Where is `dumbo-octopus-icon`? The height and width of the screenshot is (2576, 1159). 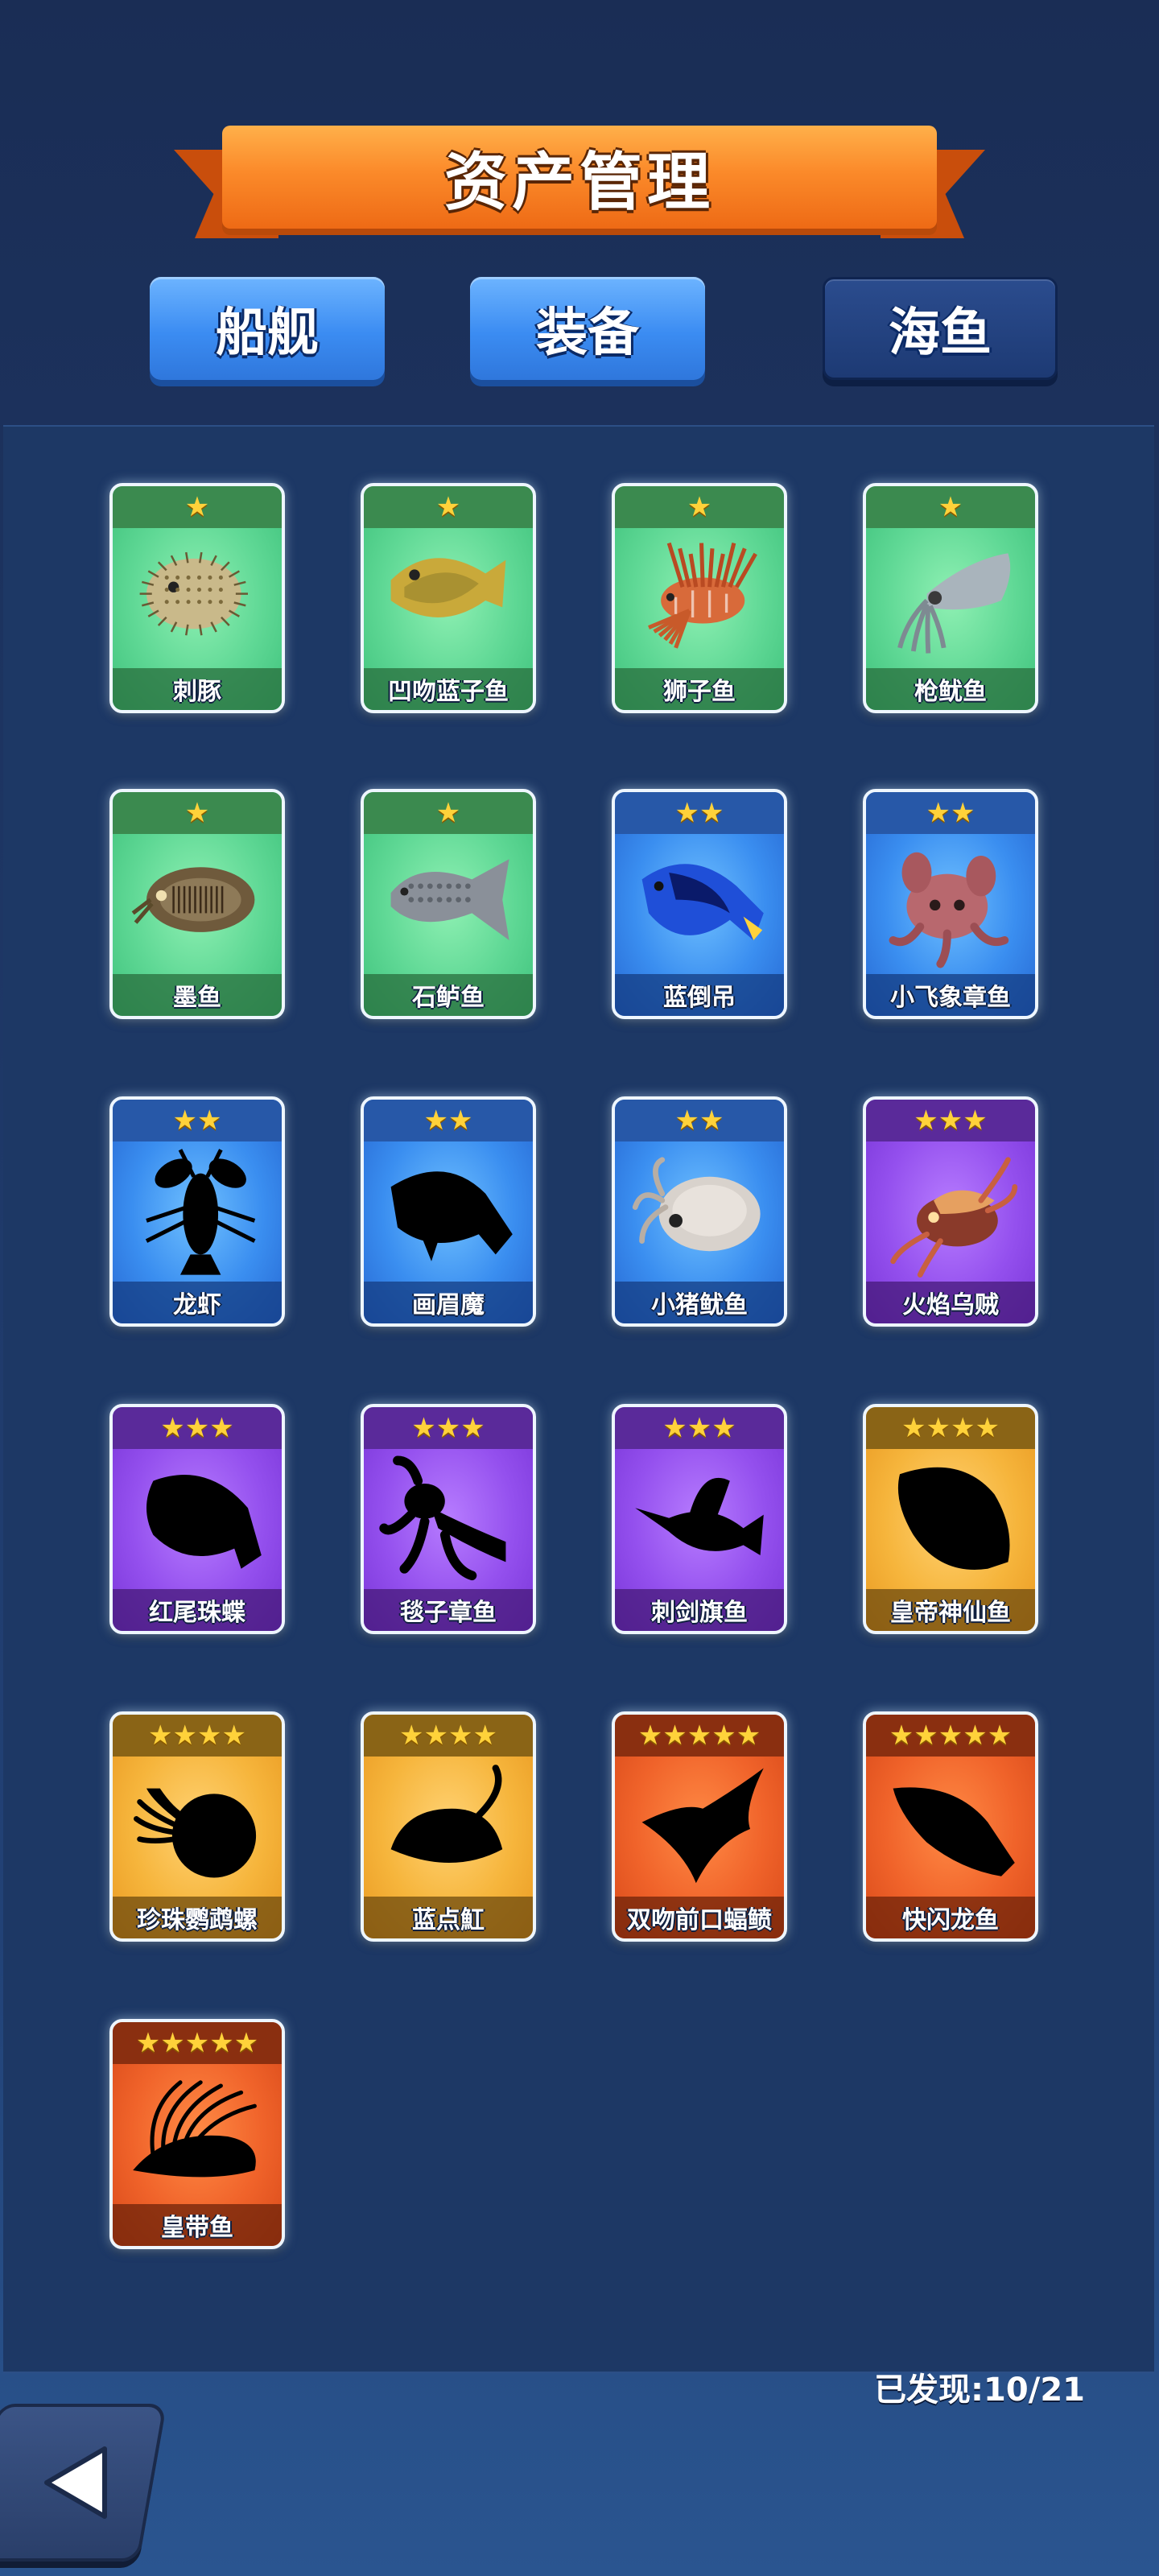
dumbo-octopus-icon is located at coordinates (950, 906).